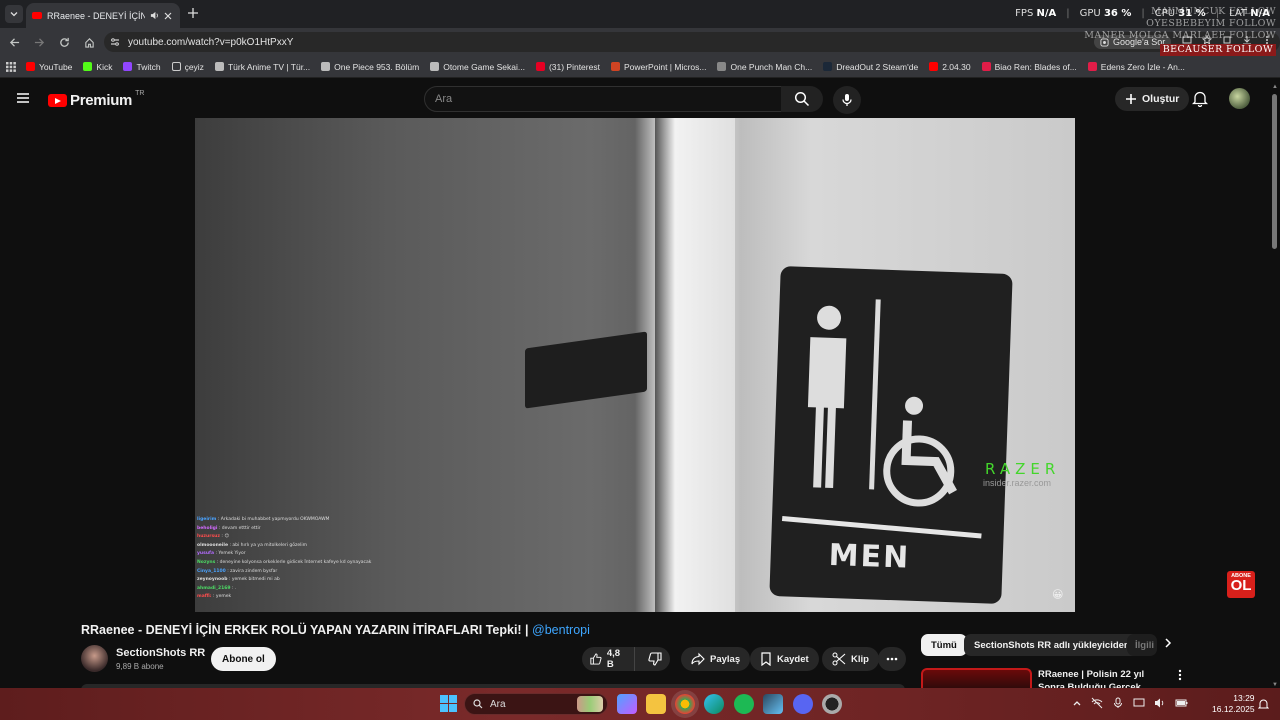 This screenshot has width=1280, height=720. What do you see at coordinates (1180, 675) in the screenshot?
I see `recommendation-menu-button` at bounding box center [1180, 675].